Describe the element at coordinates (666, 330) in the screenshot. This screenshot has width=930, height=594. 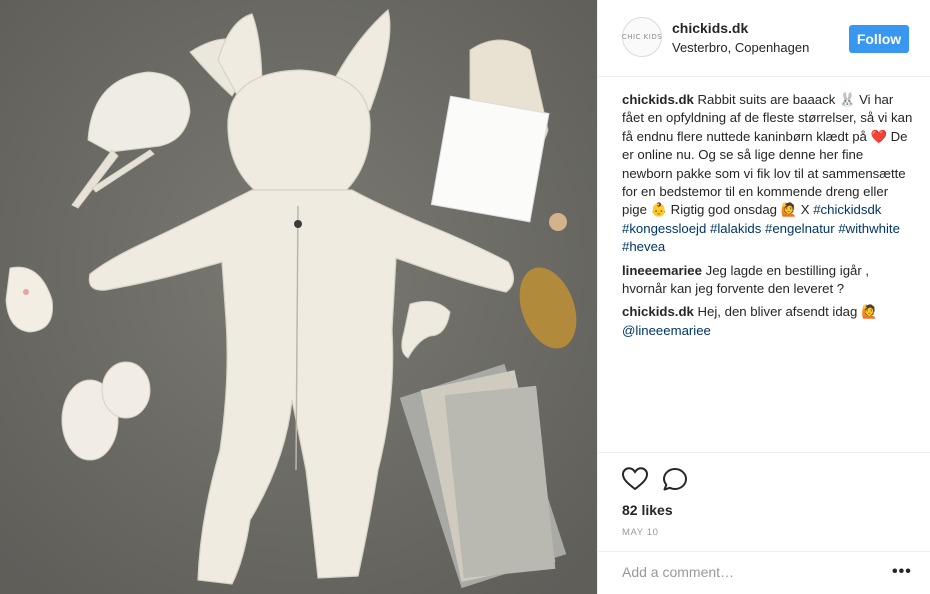
I see `comment-mention: @lineeemariee` at that location.